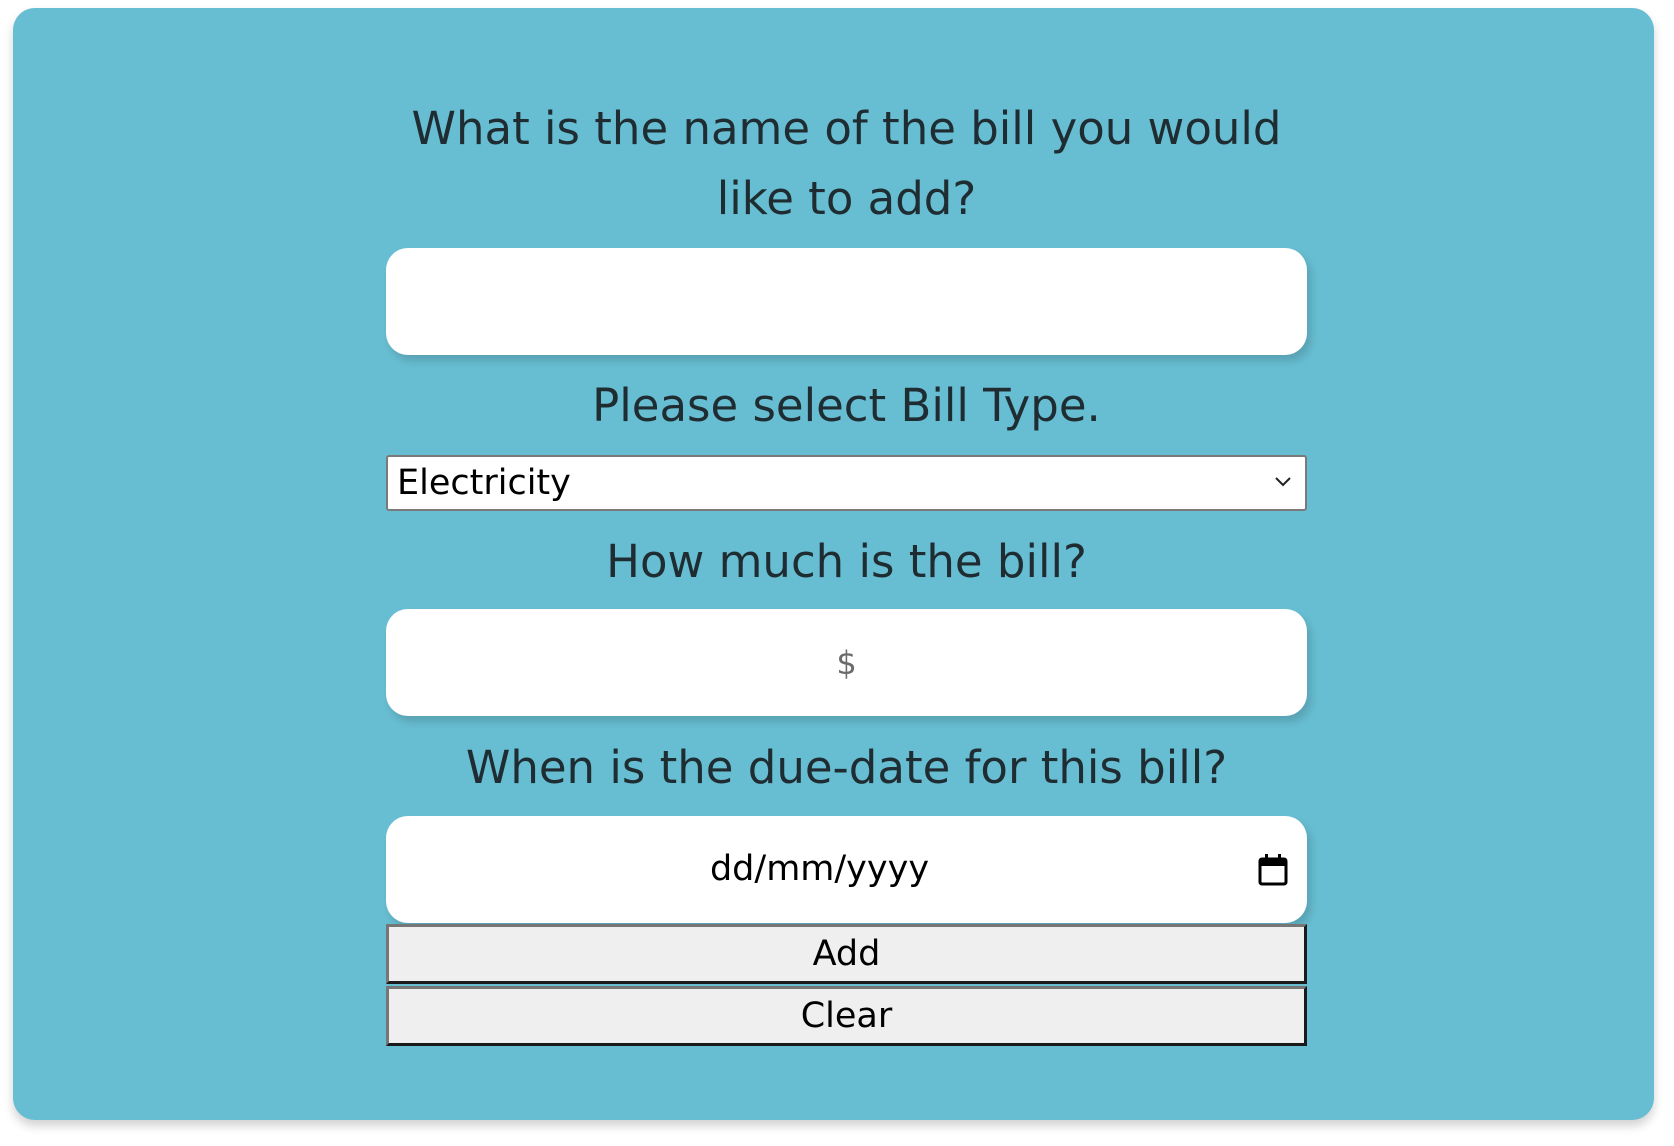 Image resolution: width=1674 pixels, height=1146 pixels. I want to click on bill-name-question-line2: like to add?, so click(846, 198).